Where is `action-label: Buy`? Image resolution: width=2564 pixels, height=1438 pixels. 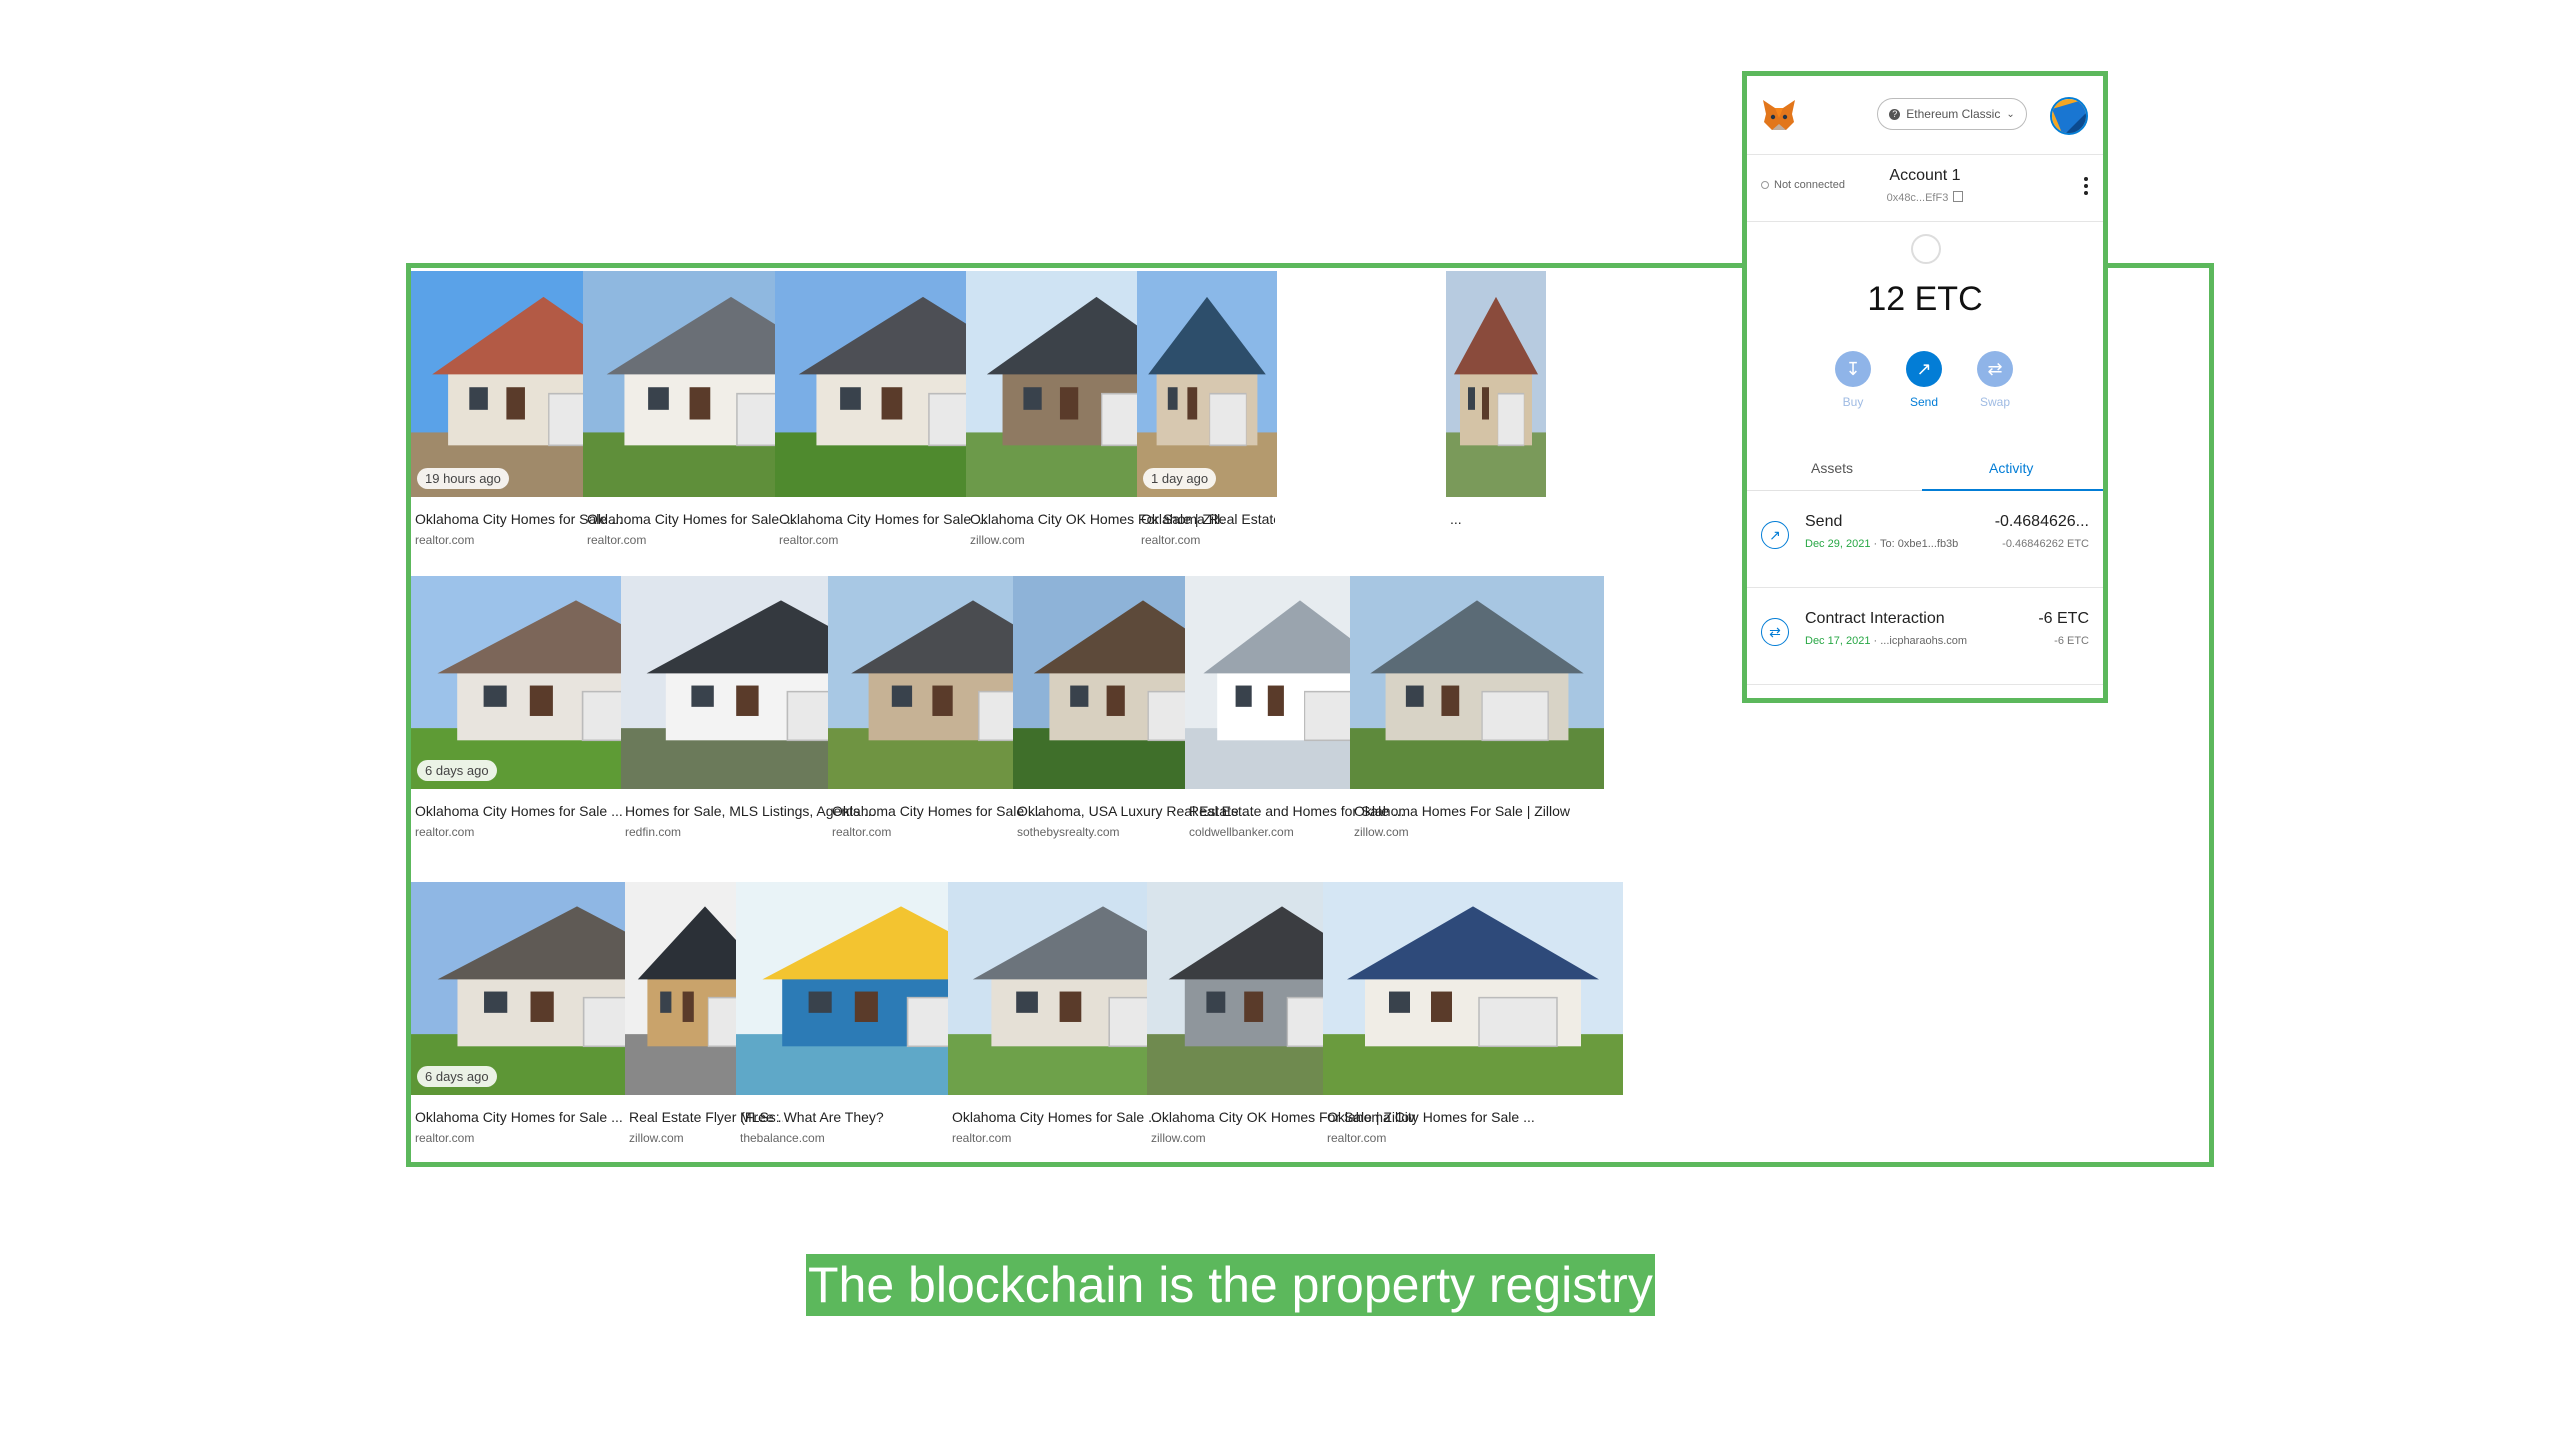
action-label: Buy is located at coordinates (1853, 402).